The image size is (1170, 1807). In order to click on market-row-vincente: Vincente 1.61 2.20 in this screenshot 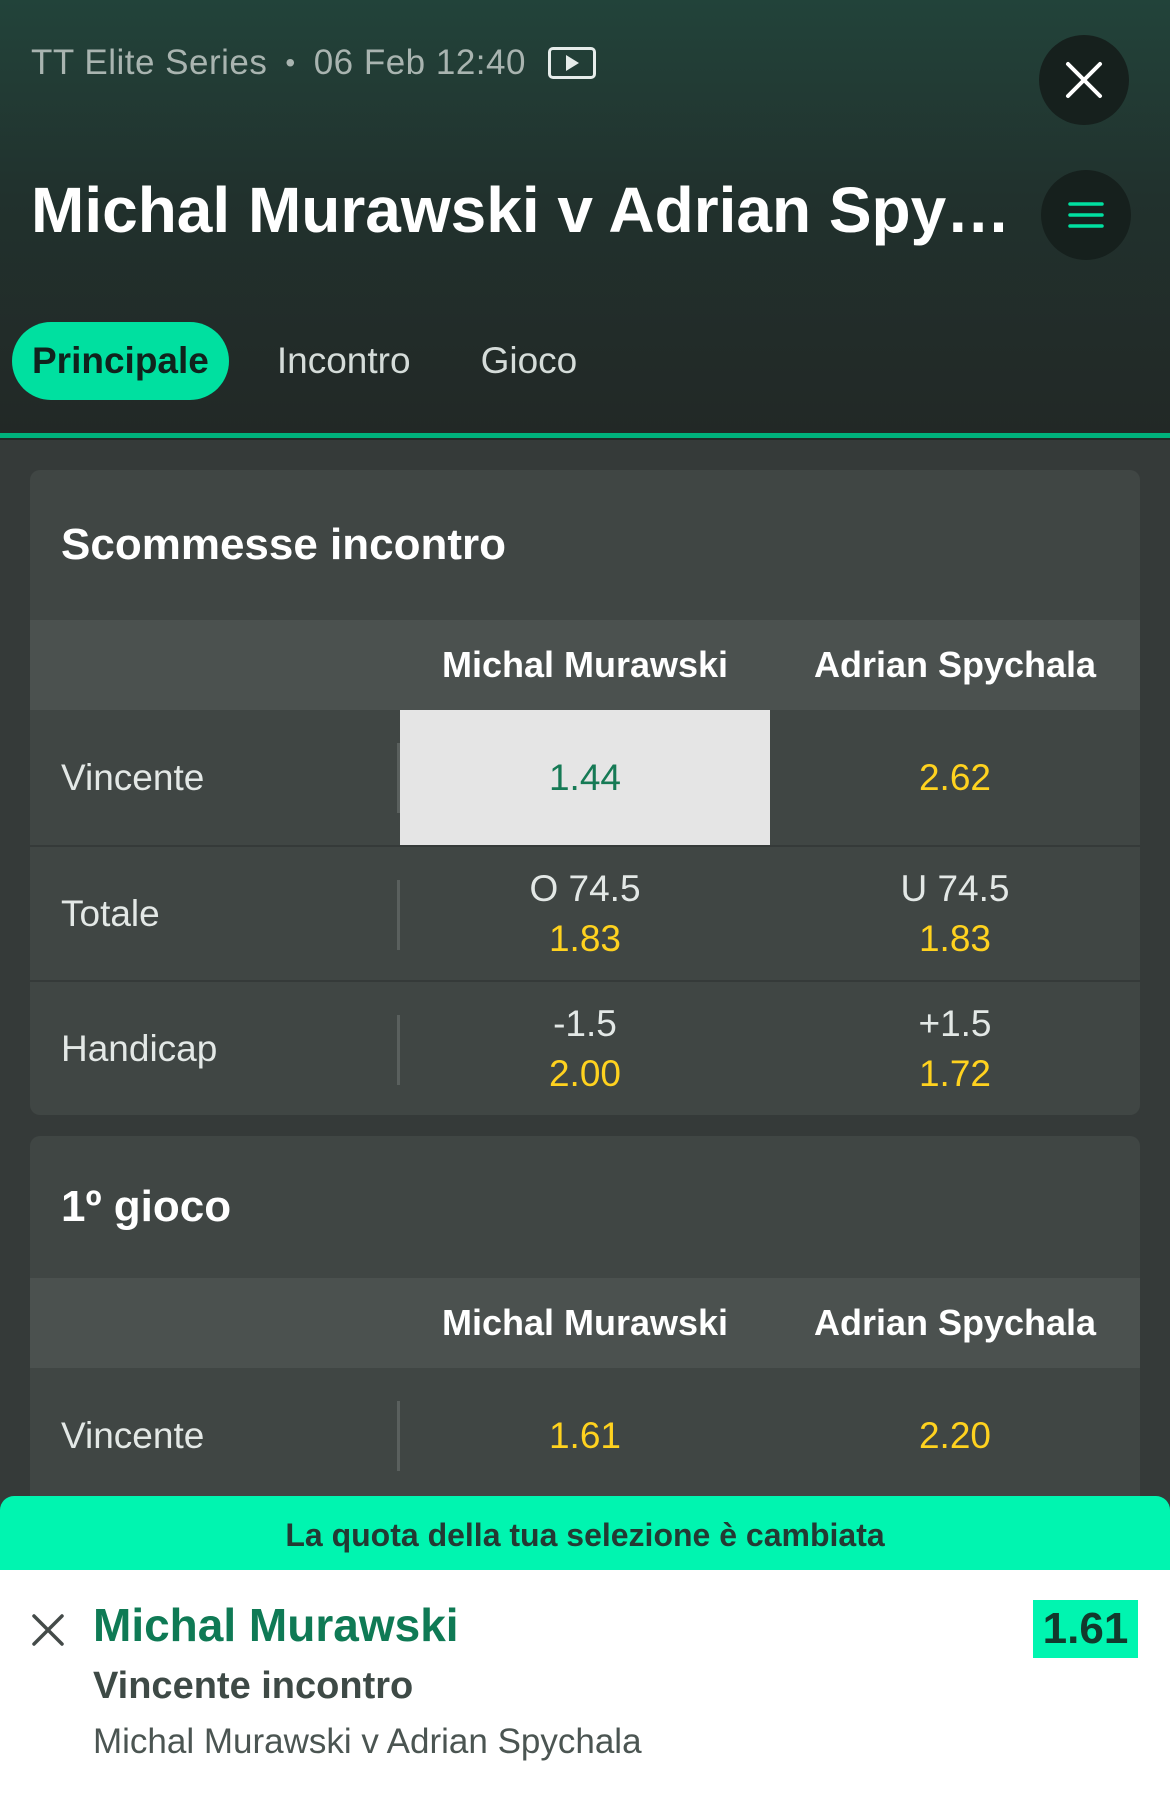, I will do `click(585, 1435)`.